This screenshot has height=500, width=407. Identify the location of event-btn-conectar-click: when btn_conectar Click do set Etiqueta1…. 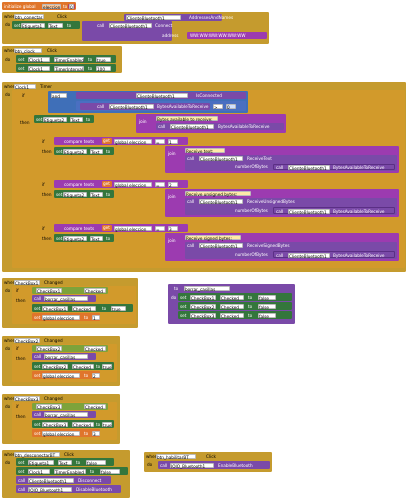
(135, 28).